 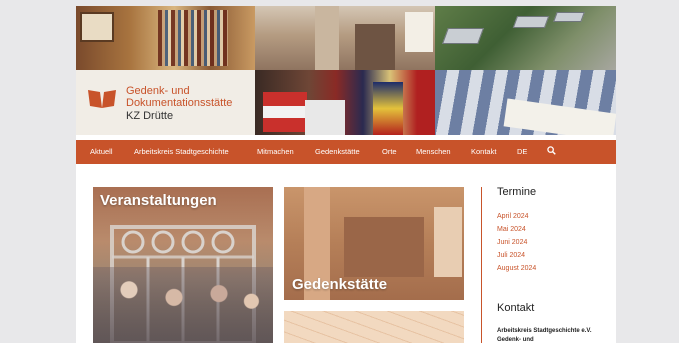 I want to click on nav-item-aktuell: Aktuell, so click(x=101, y=151).